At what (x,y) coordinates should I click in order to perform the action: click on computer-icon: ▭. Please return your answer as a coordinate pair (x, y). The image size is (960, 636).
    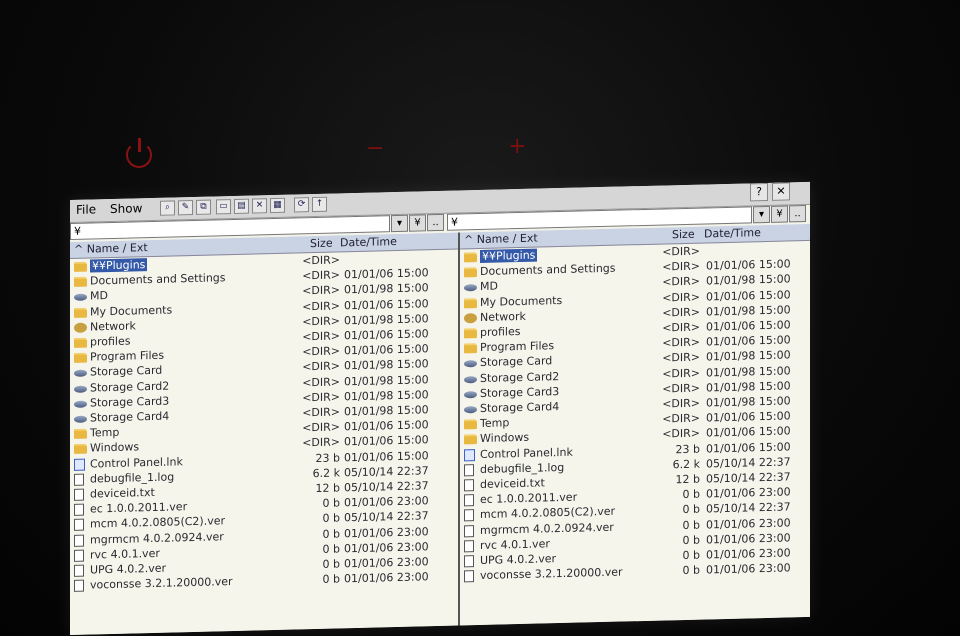
    Looking at the image, I should click on (223, 207).